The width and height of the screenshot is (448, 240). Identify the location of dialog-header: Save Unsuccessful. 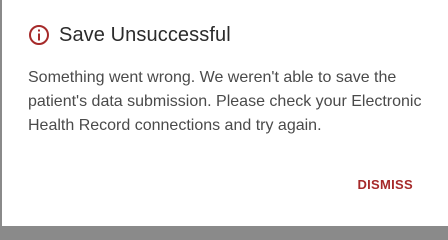
(129, 35).